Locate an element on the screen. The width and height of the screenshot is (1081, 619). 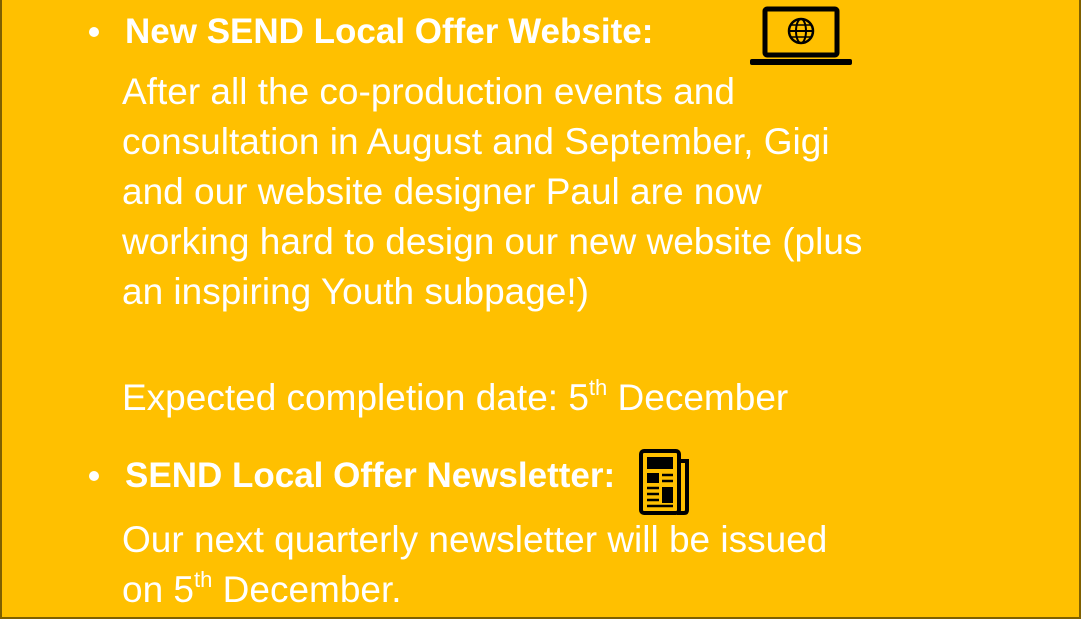
completion-date-sup: th is located at coordinates (598, 387).